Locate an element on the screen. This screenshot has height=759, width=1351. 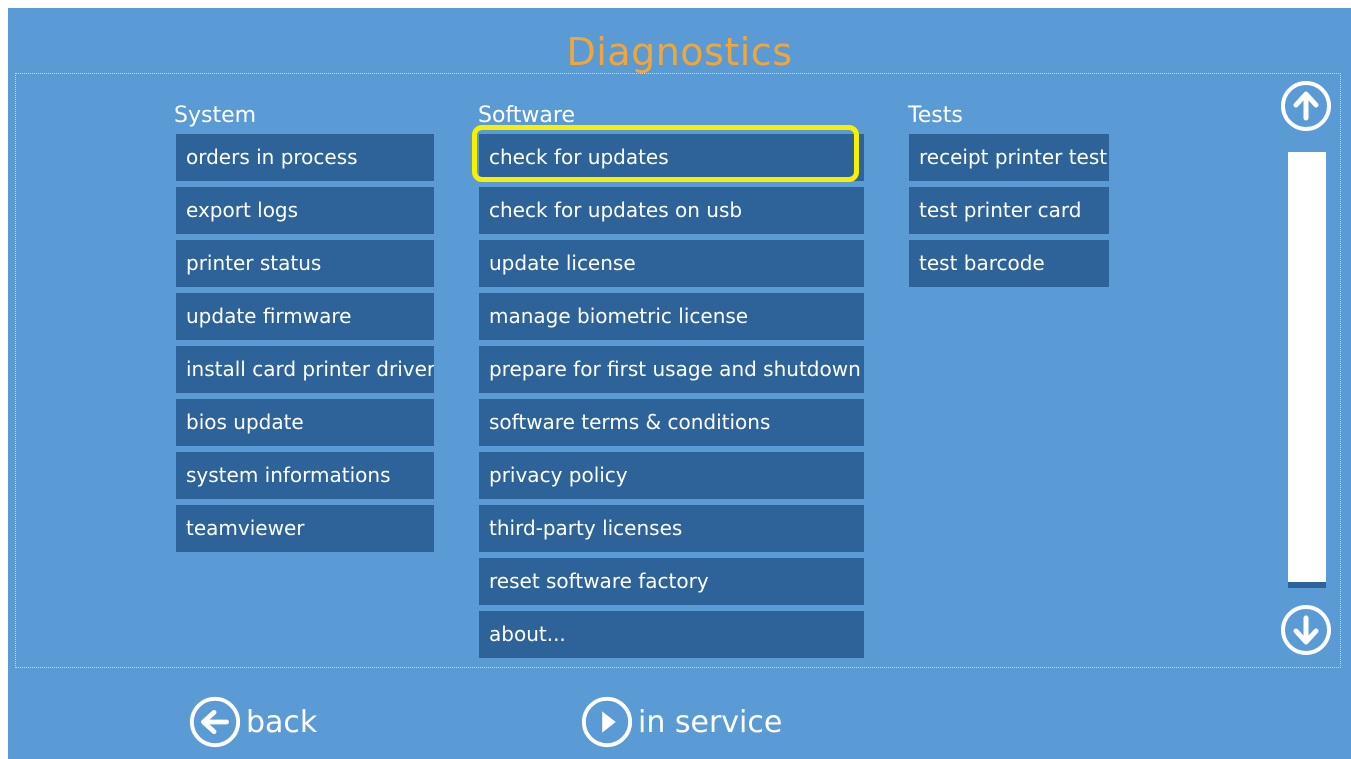
tests-item-test-barcode: test barcode is located at coordinates (1009, 263).